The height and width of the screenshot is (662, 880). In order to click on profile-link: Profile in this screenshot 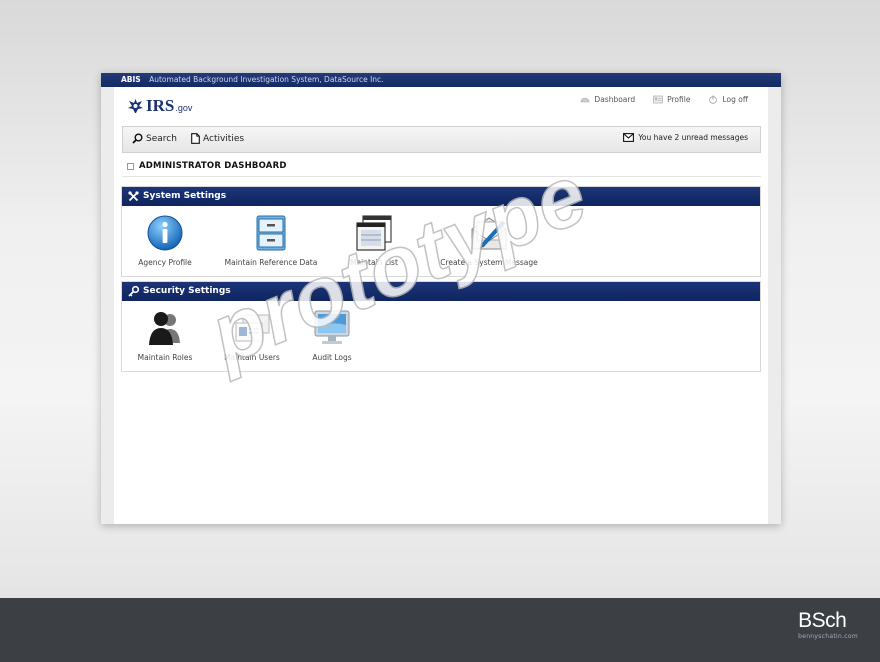, I will do `click(671, 99)`.